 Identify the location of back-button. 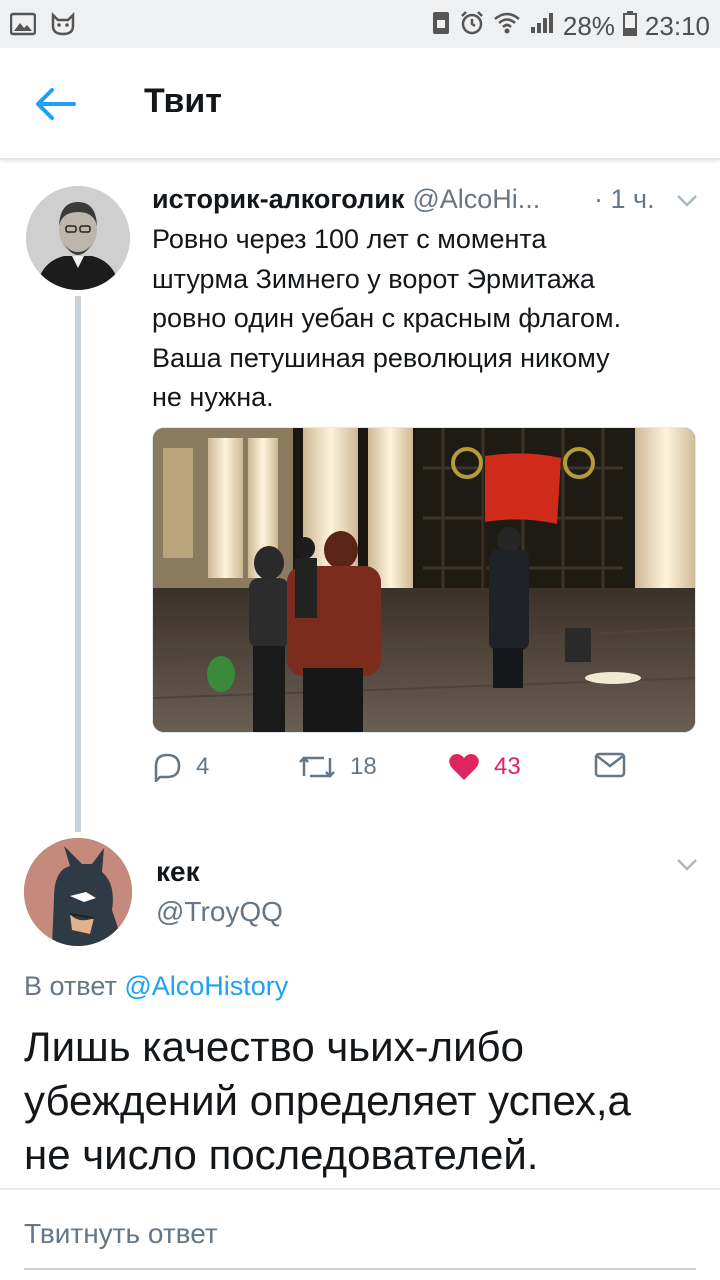
(56, 104).